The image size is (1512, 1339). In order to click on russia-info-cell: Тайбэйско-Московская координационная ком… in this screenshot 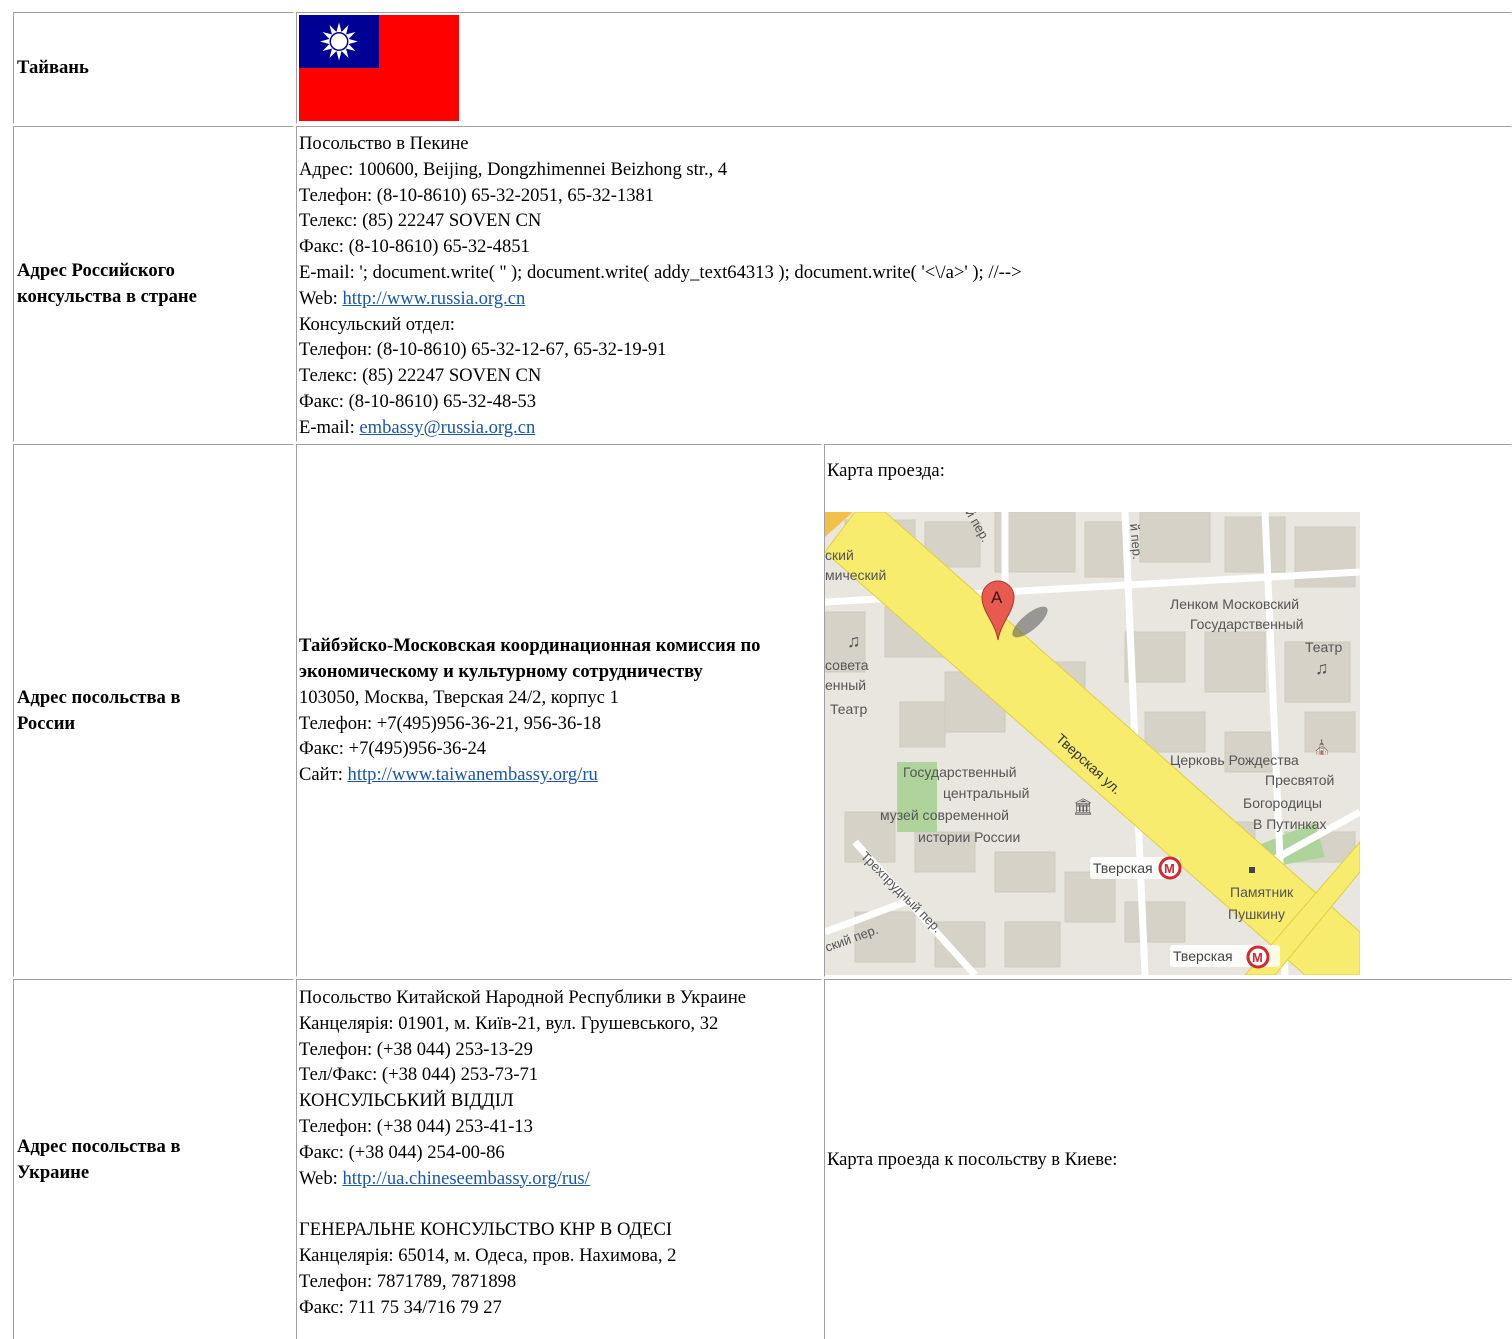, I will do `click(559, 710)`.